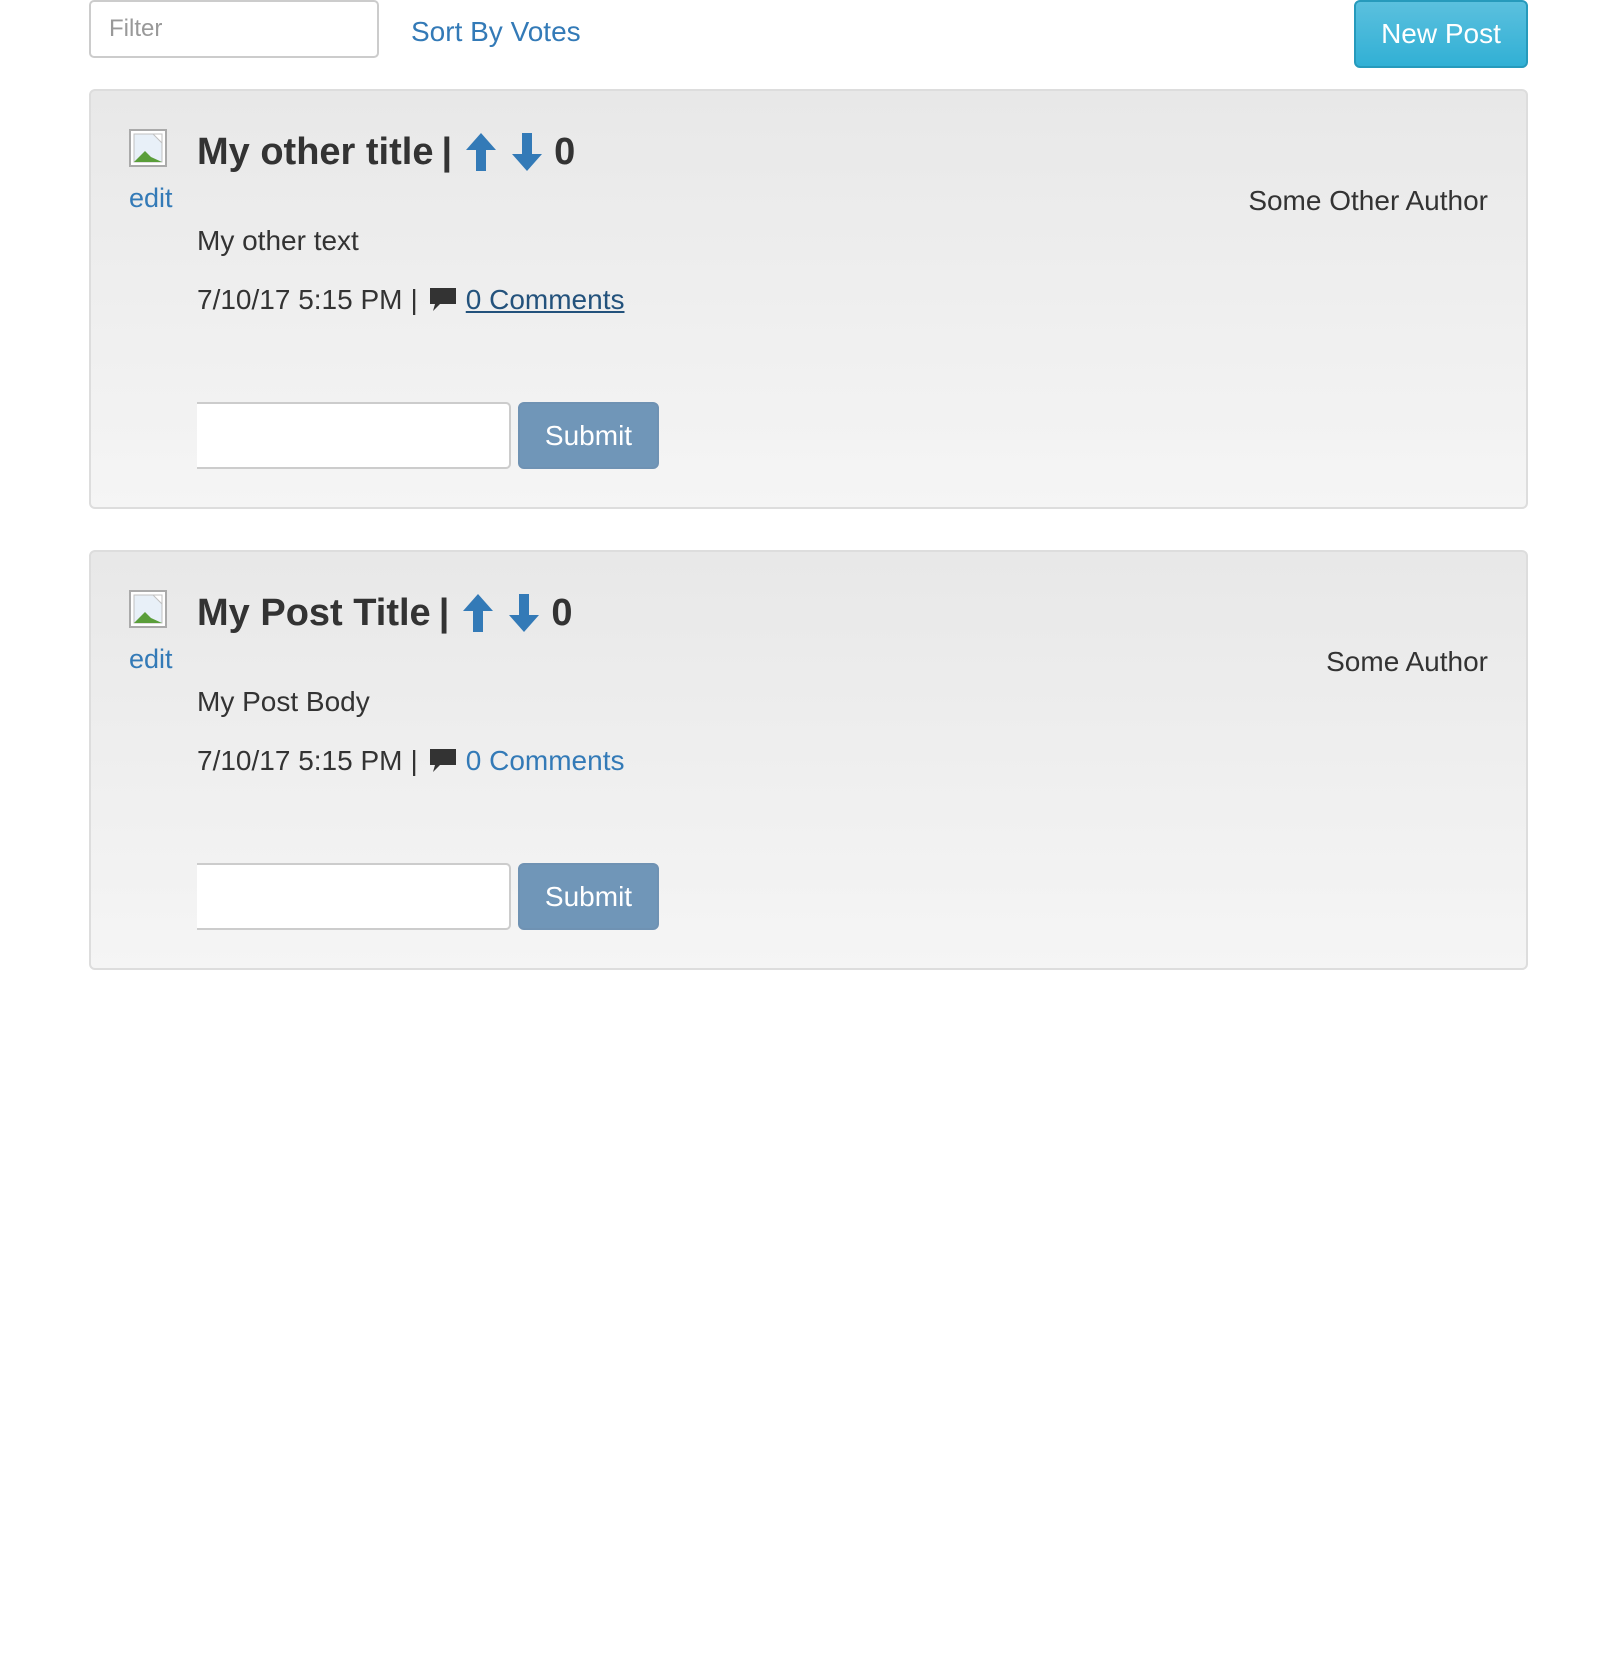  Describe the element at coordinates (234, 29) in the screenshot. I see `filter-input` at that location.